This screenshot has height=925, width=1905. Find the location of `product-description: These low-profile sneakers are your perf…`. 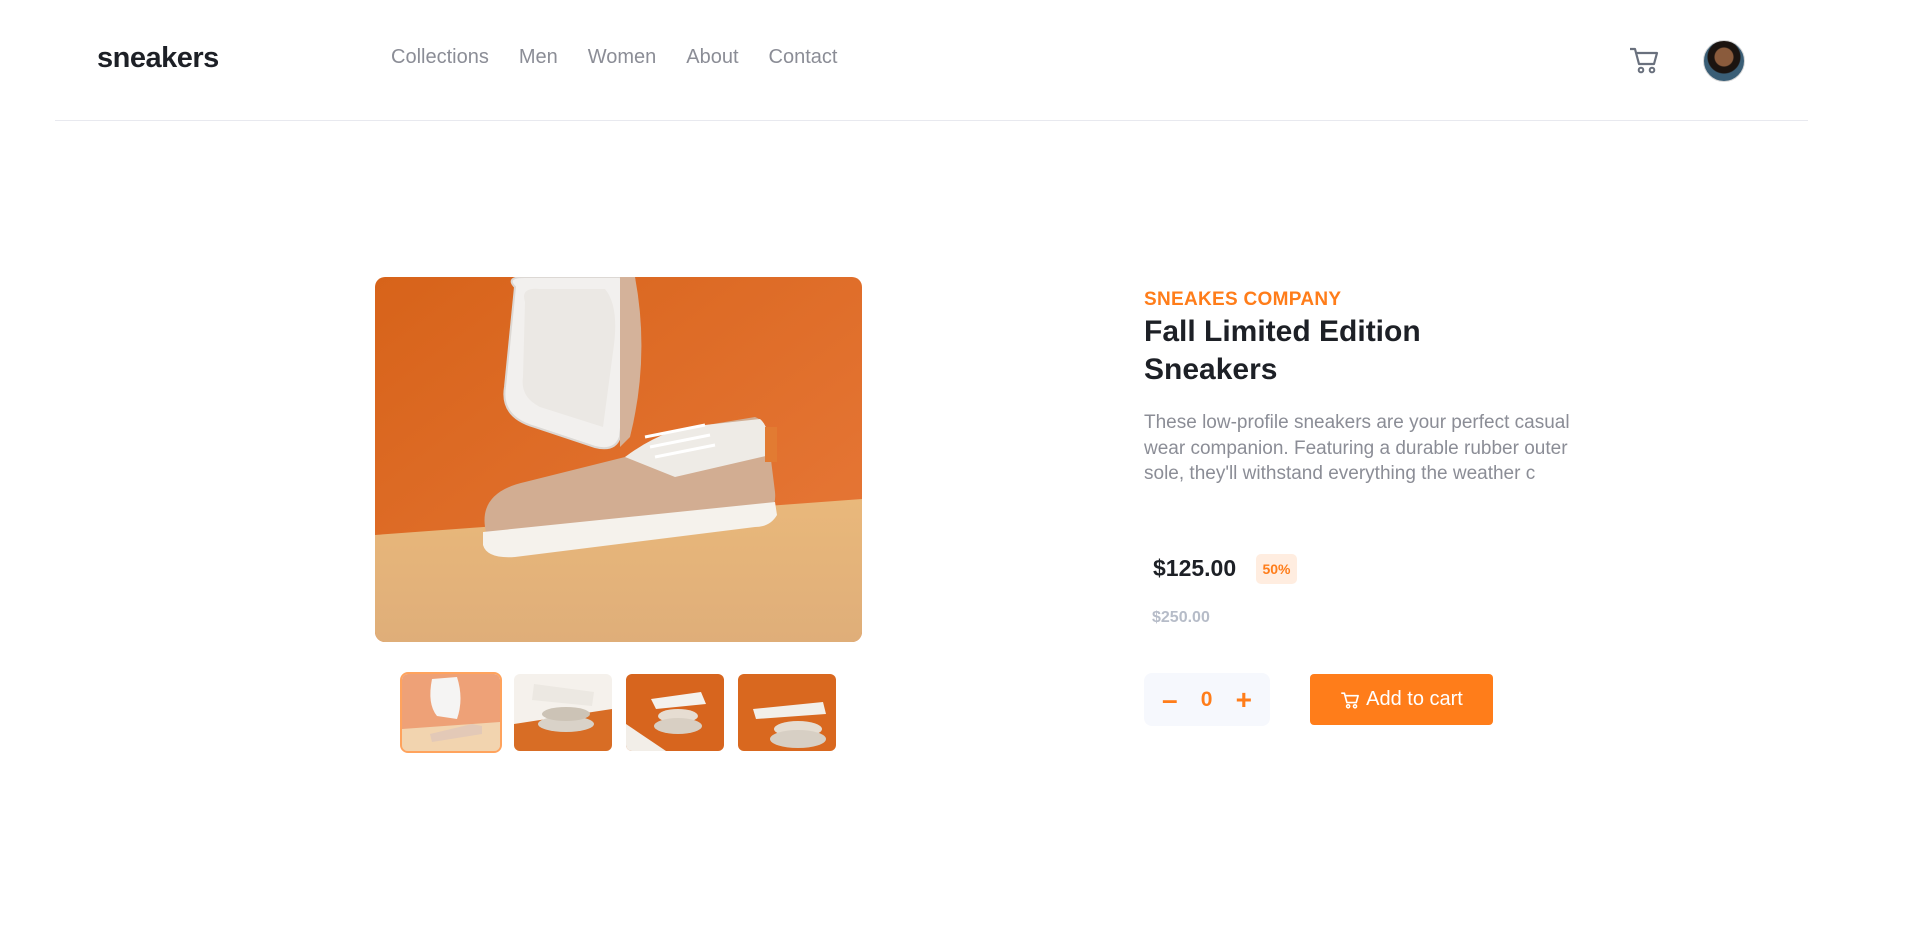

product-description: These low-profile sneakers are your perf… is located at coordinates (1357, 448).